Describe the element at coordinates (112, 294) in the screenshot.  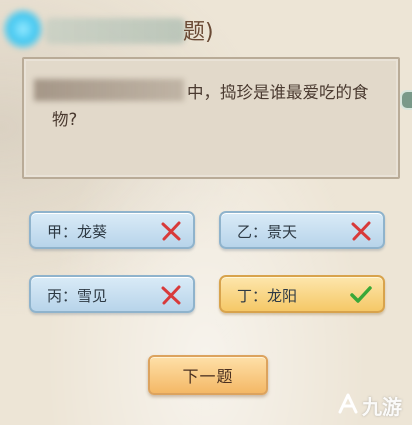
I see `option-c: 丙：雪见` at that location.